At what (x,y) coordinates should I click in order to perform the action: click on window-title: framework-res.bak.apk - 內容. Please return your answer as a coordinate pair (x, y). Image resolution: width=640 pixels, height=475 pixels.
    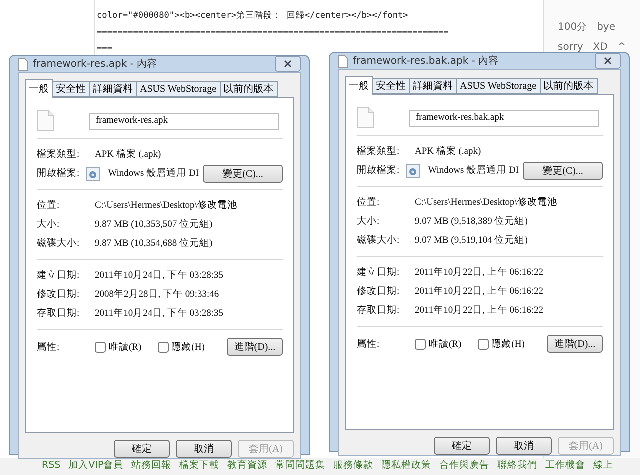
    Looking at the image, I should click on (426, 61).